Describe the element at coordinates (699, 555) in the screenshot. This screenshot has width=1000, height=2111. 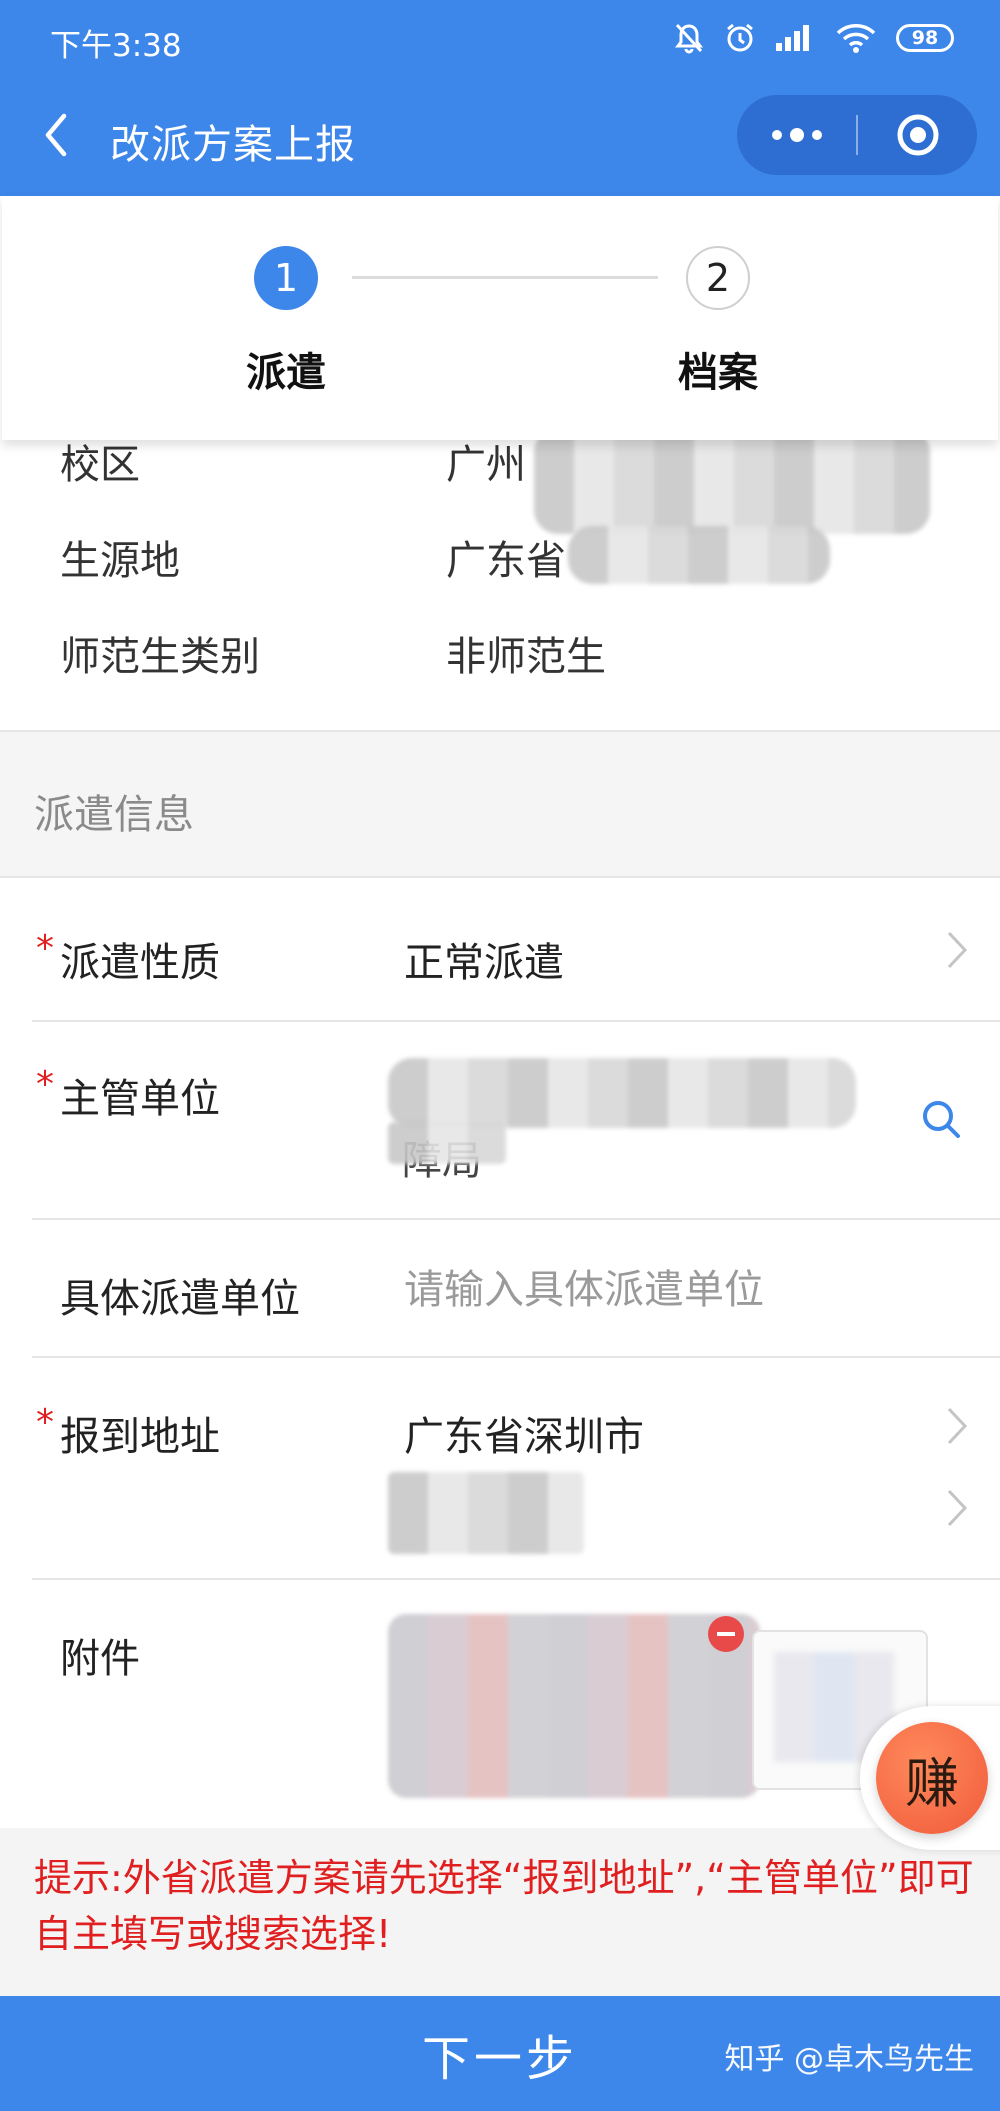
I see `redacted-origin` at that location.